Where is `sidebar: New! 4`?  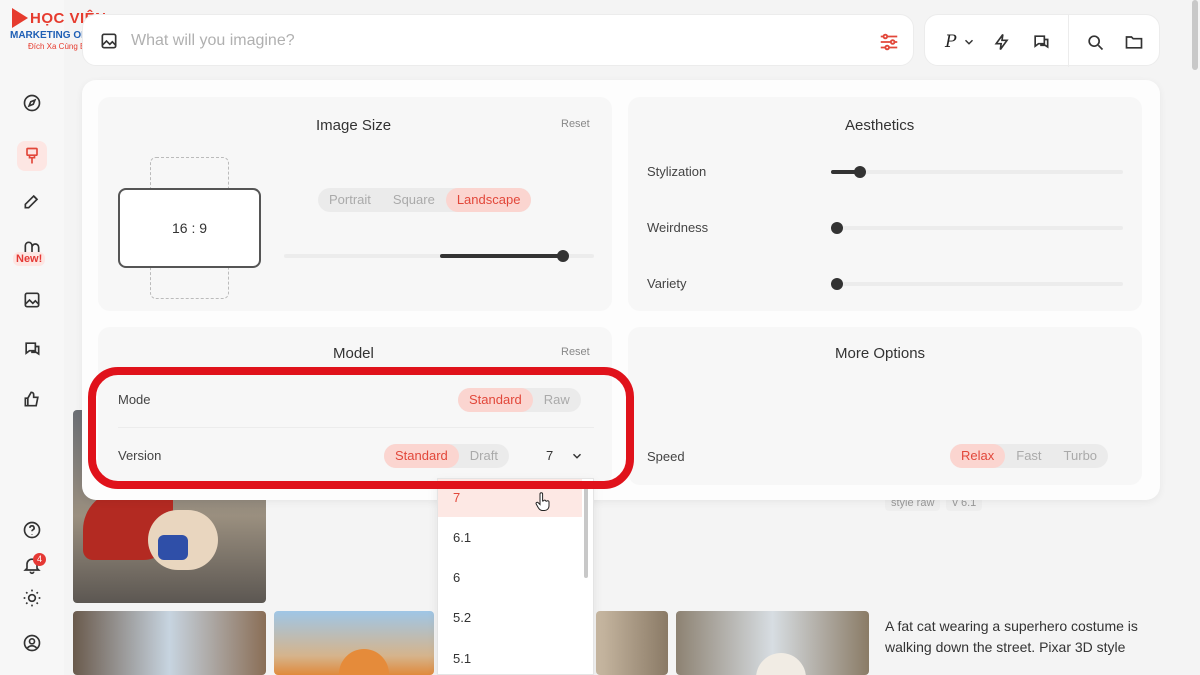 sidebar: New! 4 is located at coordinates (32, 337).